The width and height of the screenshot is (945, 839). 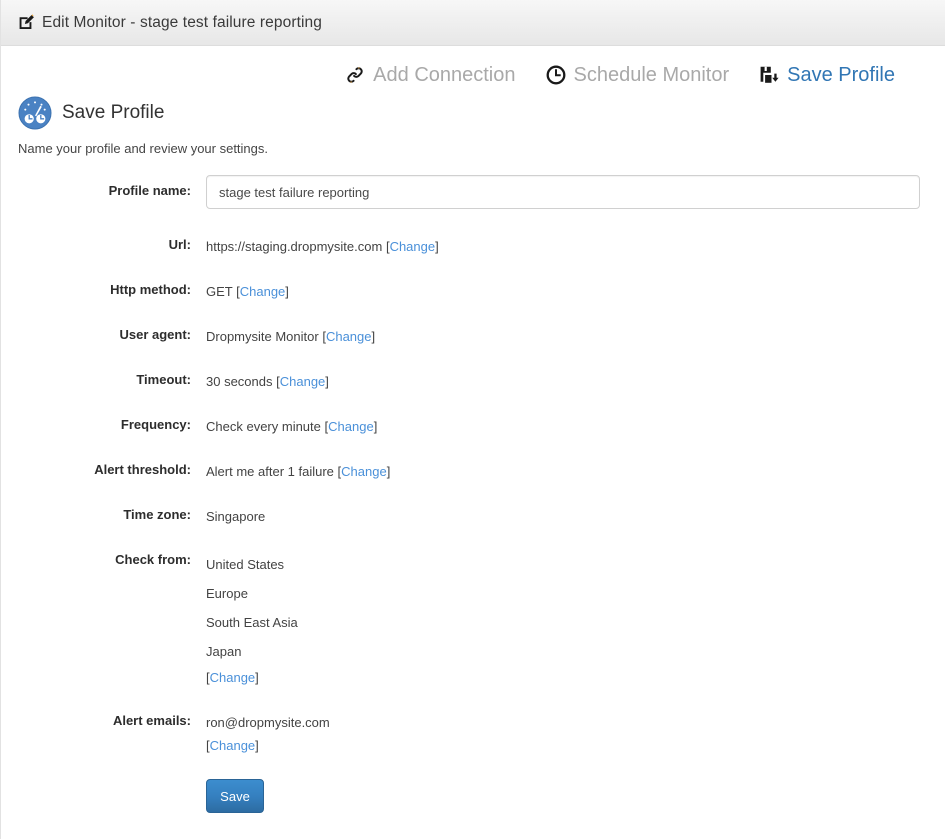 I want to click on form-row-profile-name: Profile name:, so click(x=473, y=192).